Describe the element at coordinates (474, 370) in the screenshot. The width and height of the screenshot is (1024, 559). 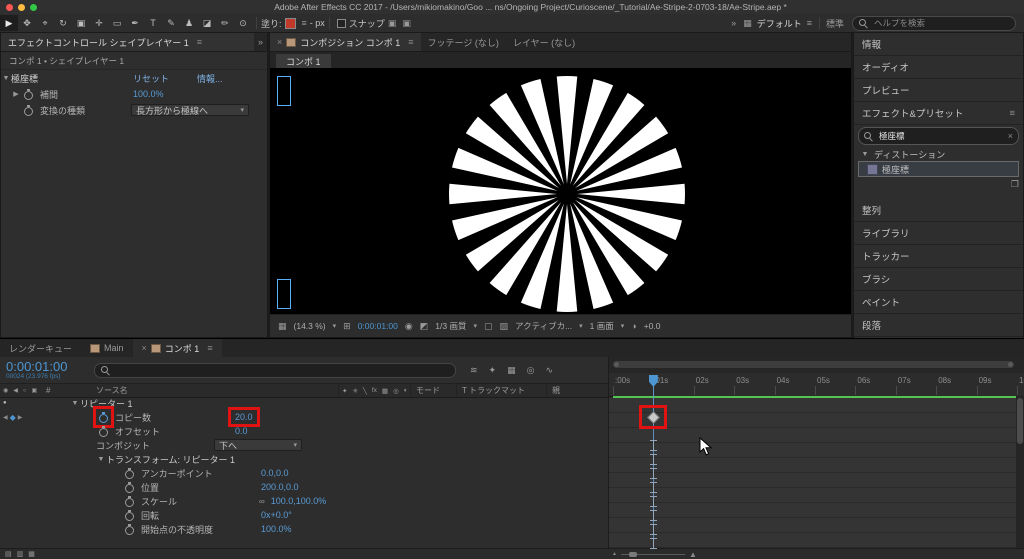
I see `comp-flowchart-icon: ≋` at that location.